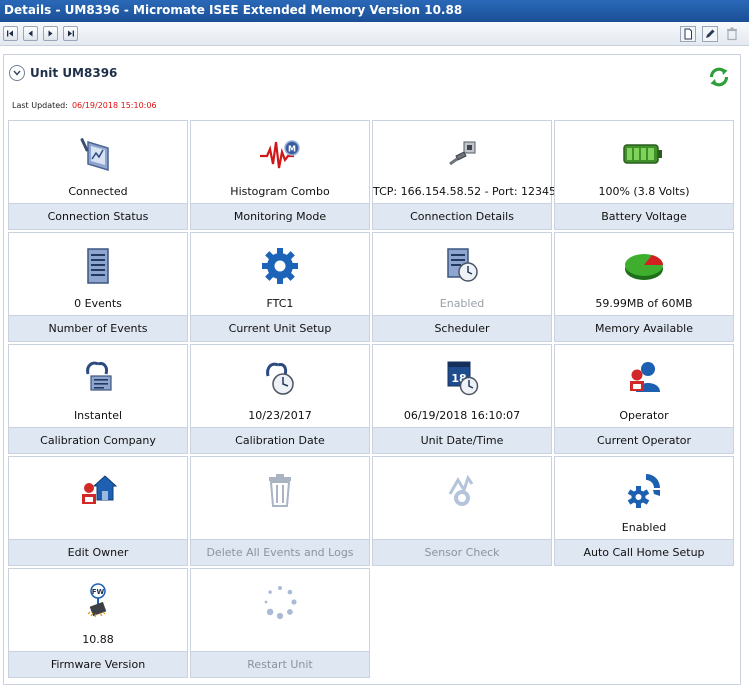  Describe the element at coordinates (74, 73) in the screenshot. I see `unit-title: Unit UM8396` at that location.